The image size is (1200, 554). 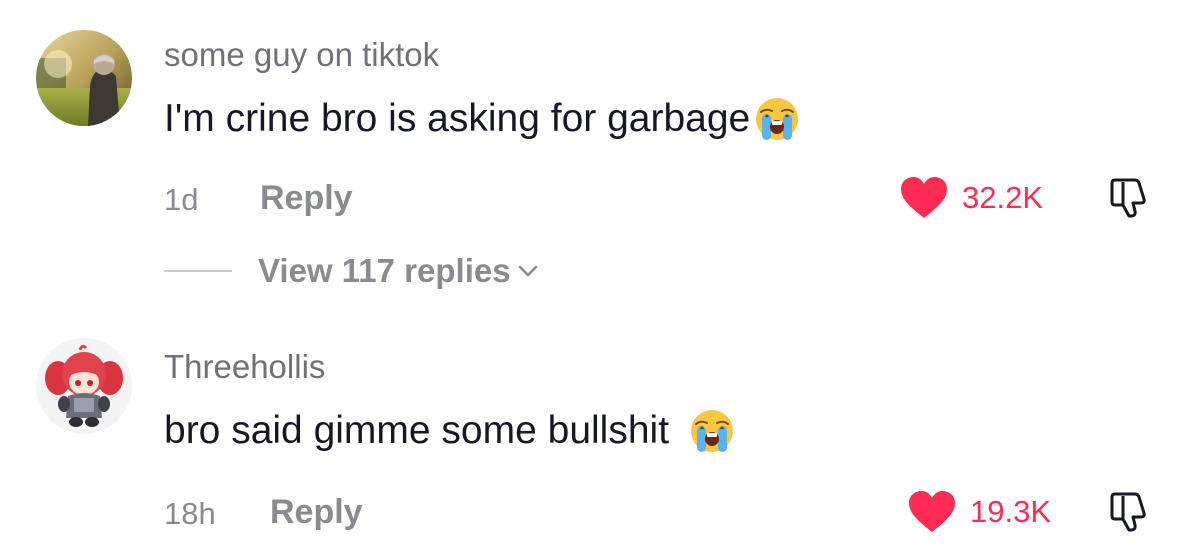 What do you see at coordinates (457, 118) in the screenshot?
I see `comment-text-content: I'm crine bro is asking for garbage` at bounding box center [457, 118].